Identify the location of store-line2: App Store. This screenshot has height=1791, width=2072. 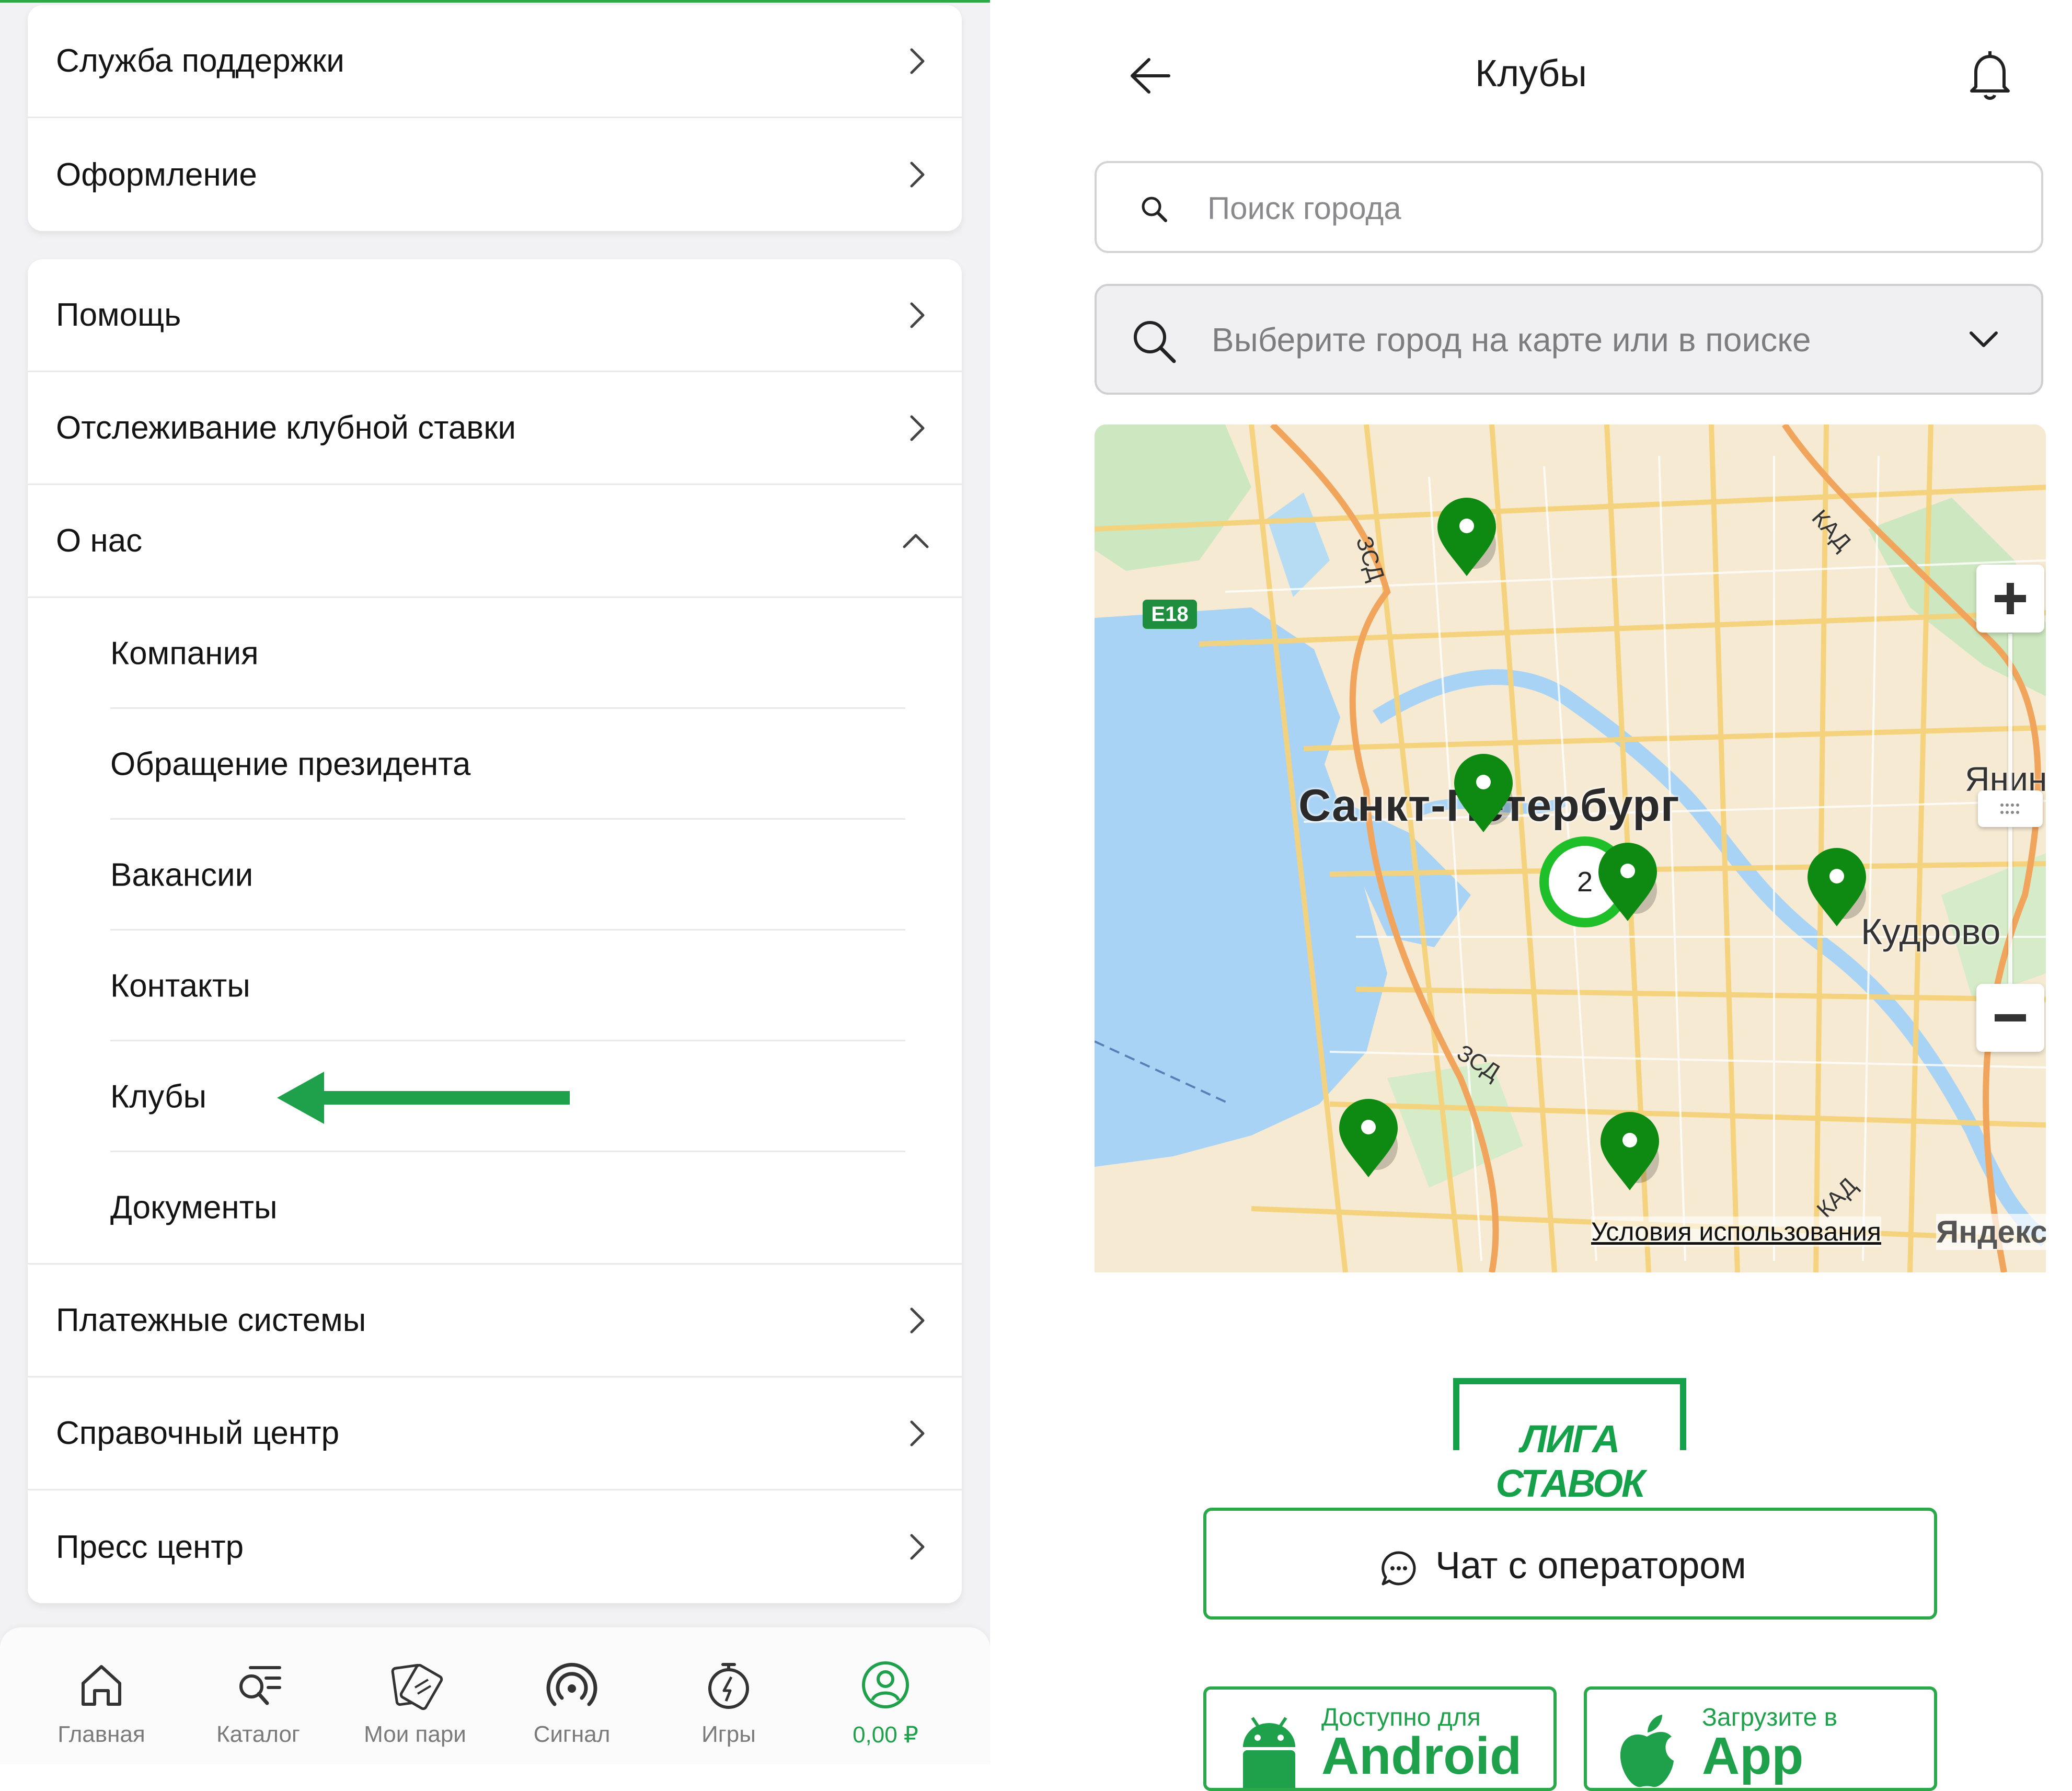
(1769, 1757).